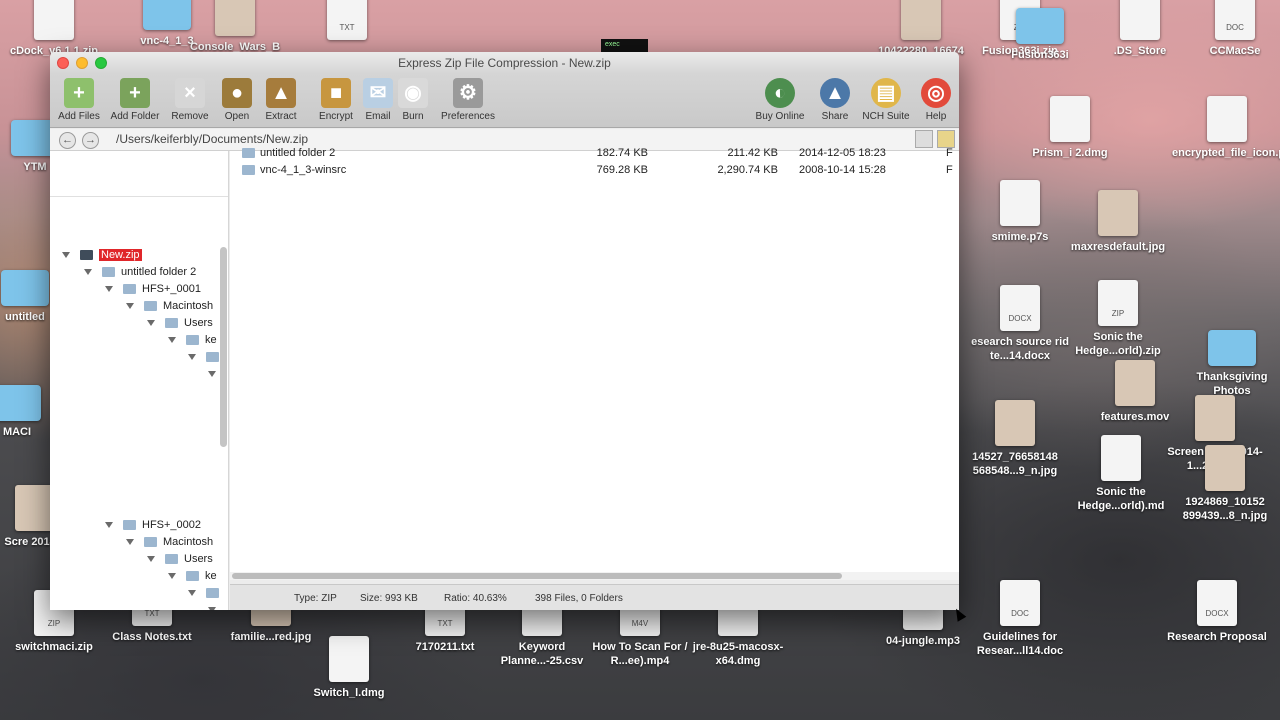  I want to click on desktop-icon: .DS_Store, so click(1140, 29).